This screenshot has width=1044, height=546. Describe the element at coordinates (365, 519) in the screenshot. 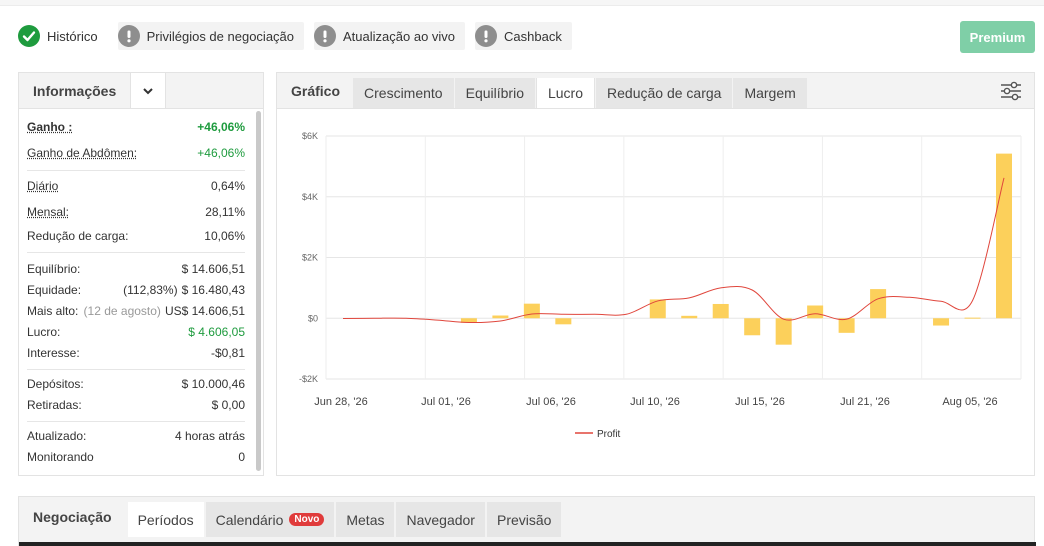

I see `tab-metas: Metas` at that location.